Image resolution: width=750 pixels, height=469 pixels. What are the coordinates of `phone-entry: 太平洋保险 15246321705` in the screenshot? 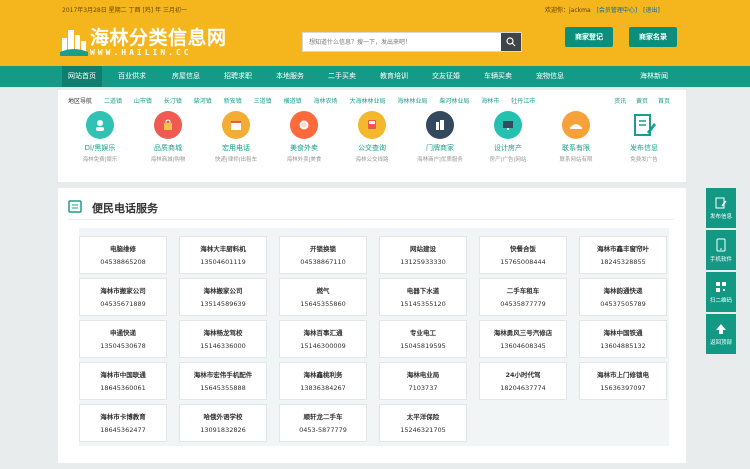 It's located at (423, 423).